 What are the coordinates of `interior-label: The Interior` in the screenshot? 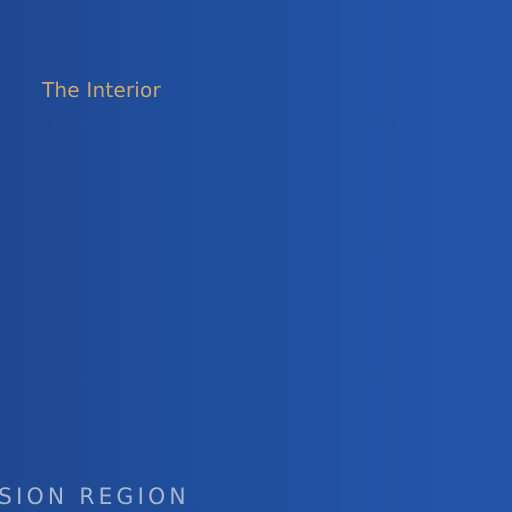 It's located at (101, 90).